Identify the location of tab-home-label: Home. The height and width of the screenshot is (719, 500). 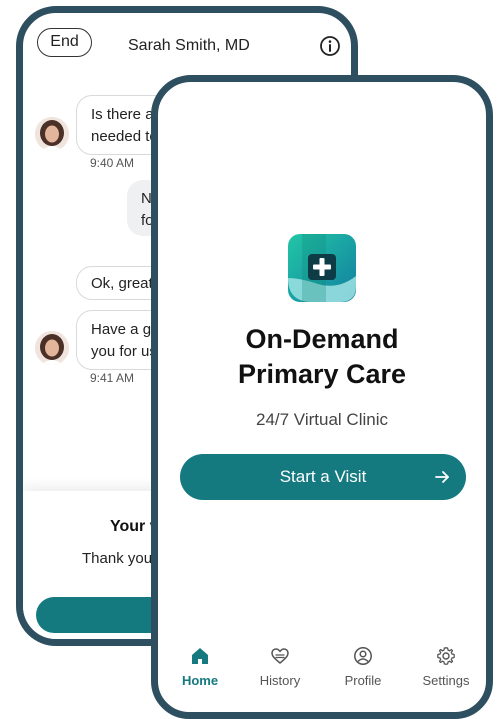
(200, 680).